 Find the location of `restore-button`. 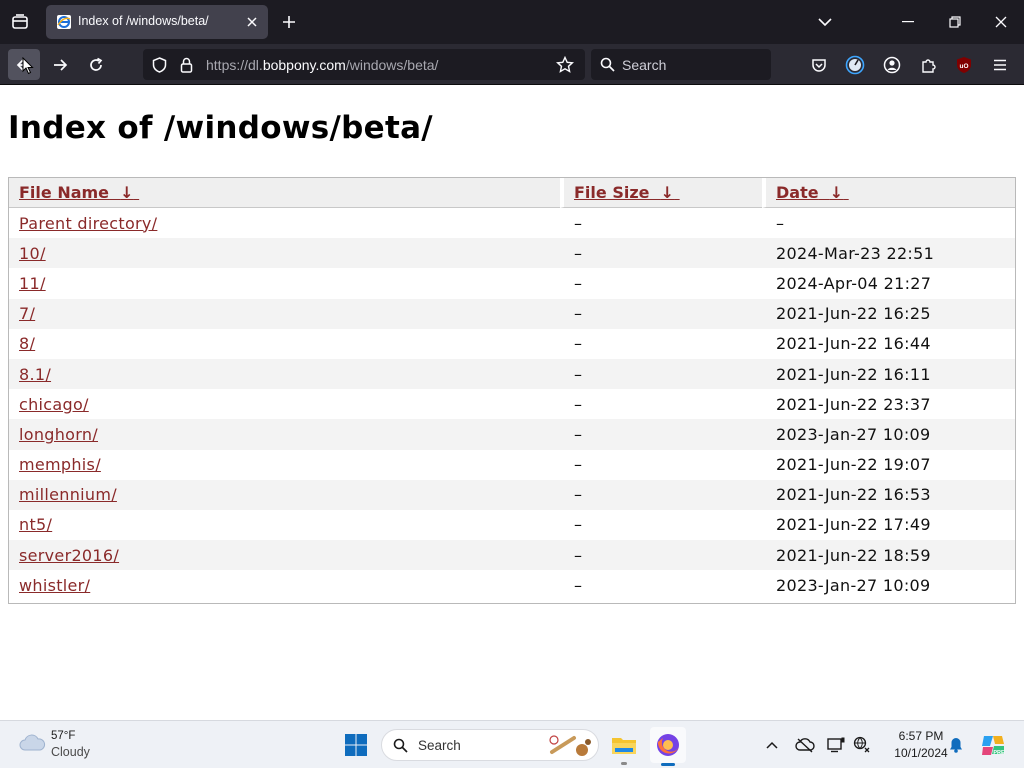

restore-button is located at coordinates (955, 22).